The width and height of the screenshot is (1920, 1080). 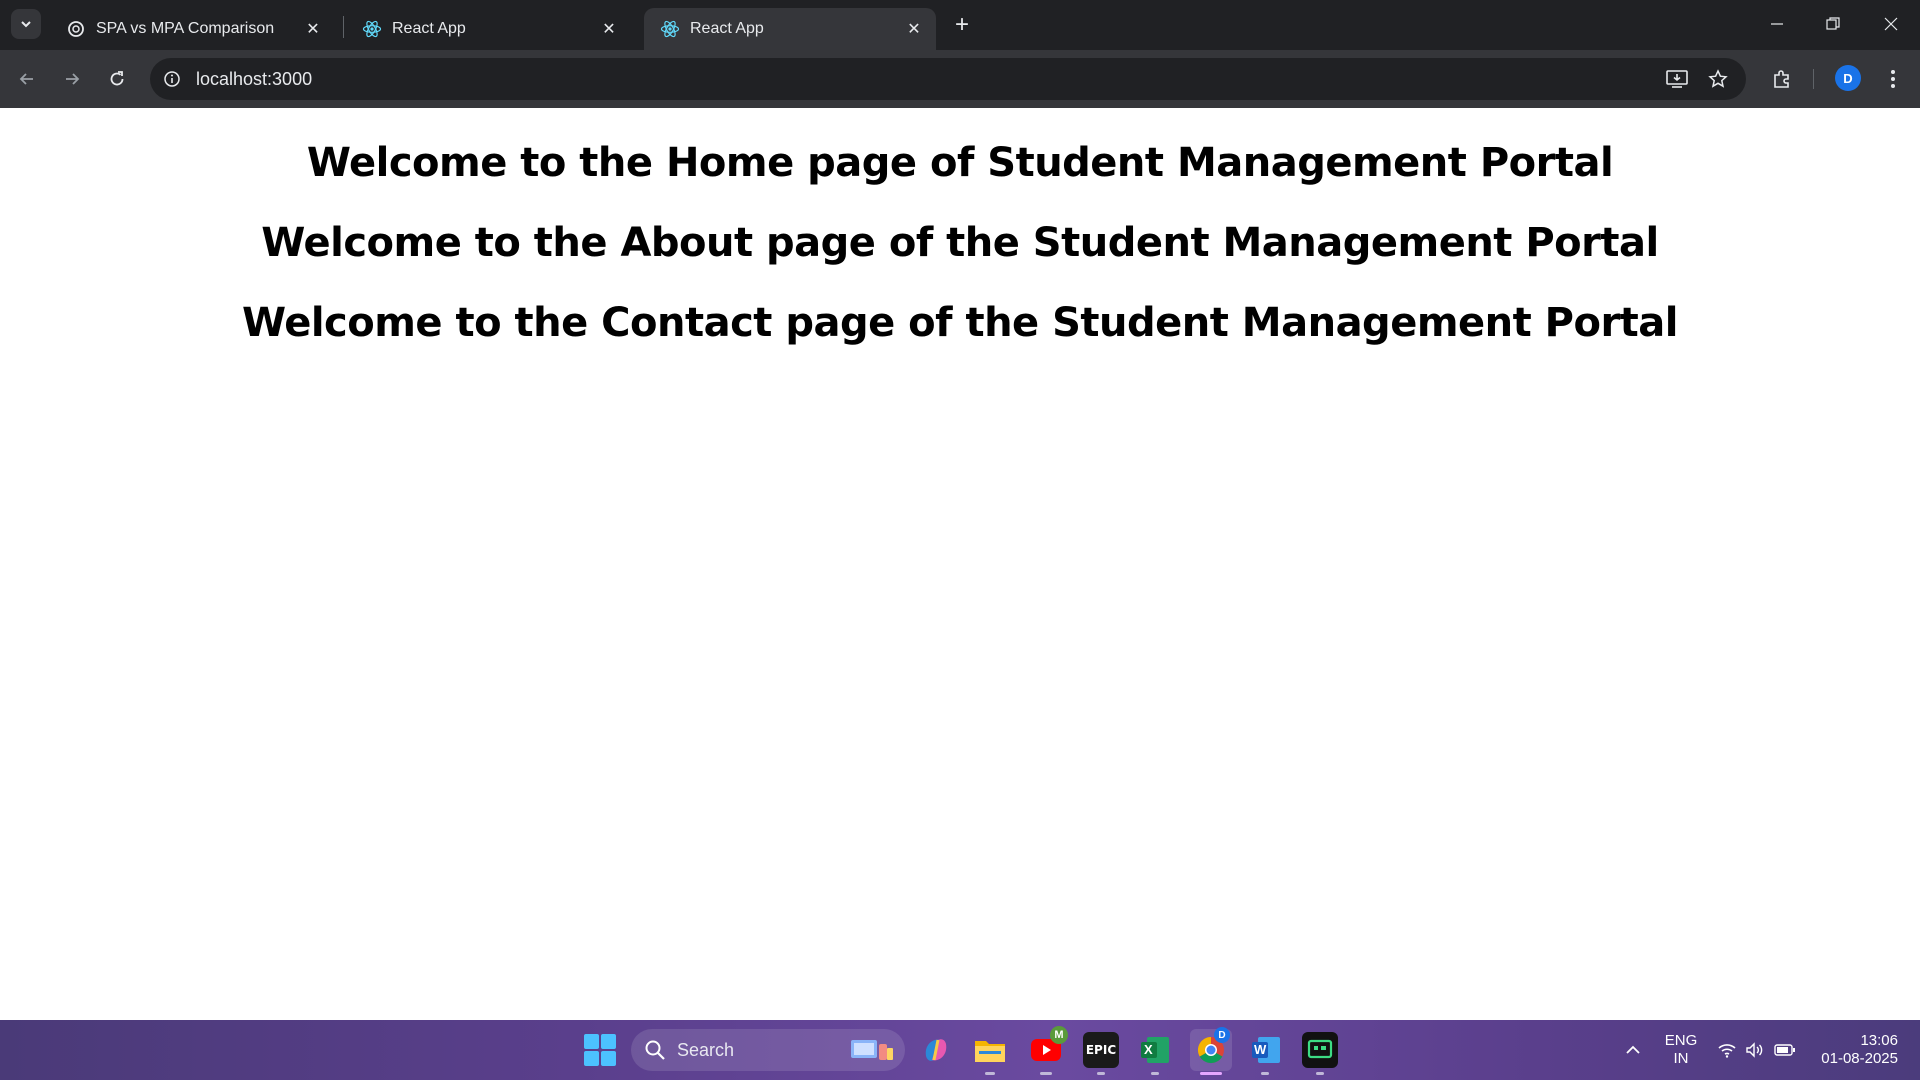 I want to click on tab-react-app-2: React App ✕, so click(x=790, y=29).